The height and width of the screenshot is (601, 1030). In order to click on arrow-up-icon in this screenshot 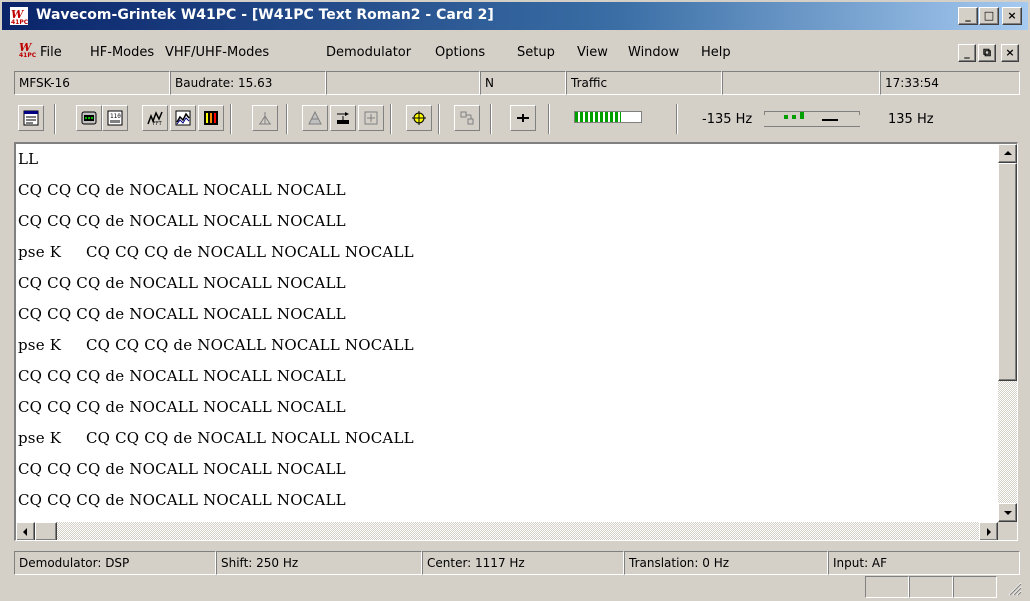, I will do `click(1008, 153)`.